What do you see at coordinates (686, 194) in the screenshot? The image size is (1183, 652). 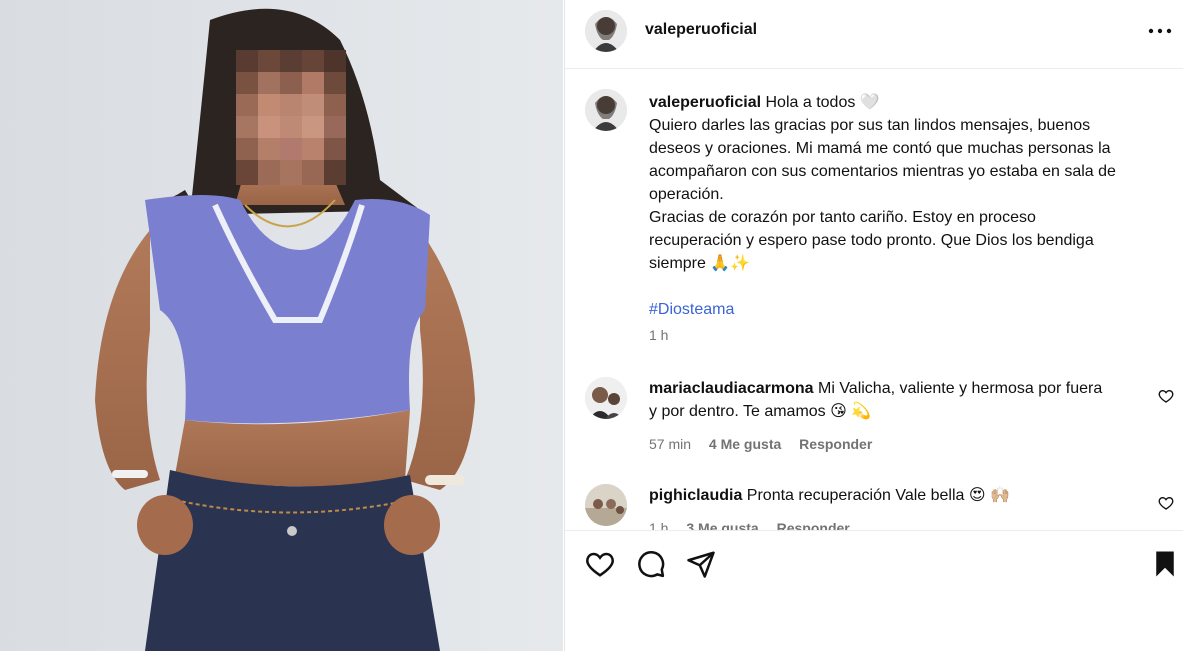 I see `caption-line: operación.` at bounding box center [686, 194].